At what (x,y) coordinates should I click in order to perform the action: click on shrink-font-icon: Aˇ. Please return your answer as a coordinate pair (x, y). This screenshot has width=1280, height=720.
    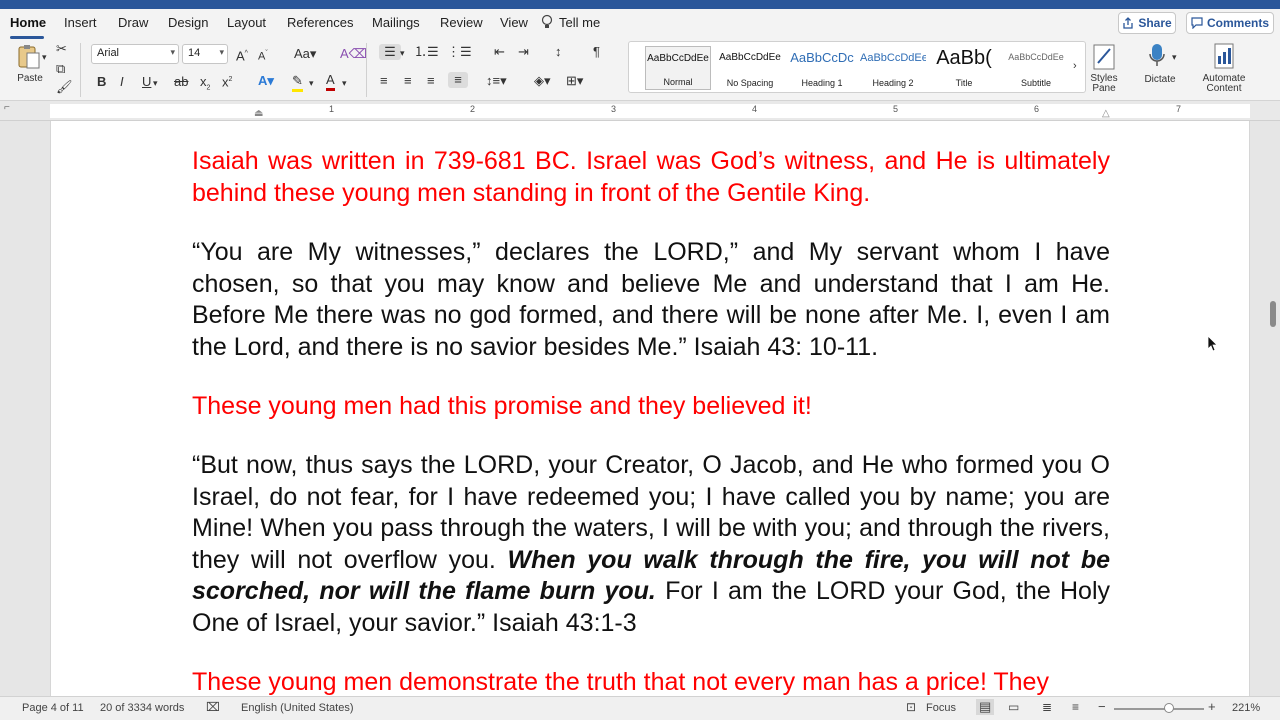
    Looking at the image, I should click on (263, 55).